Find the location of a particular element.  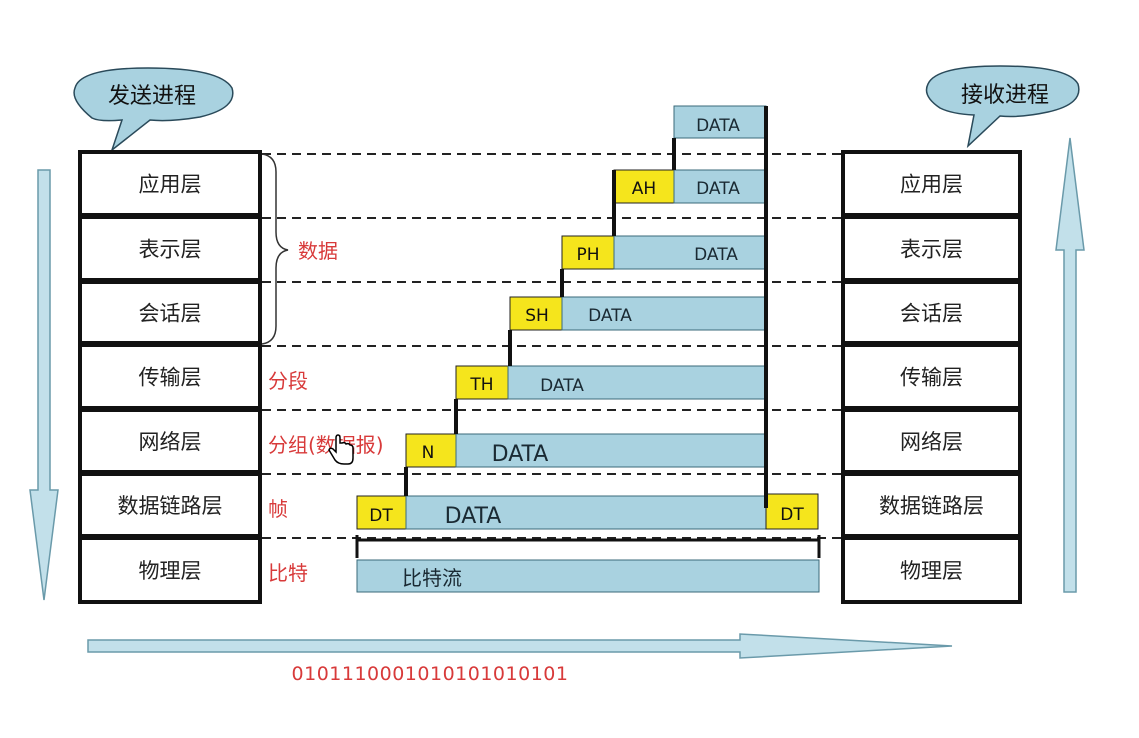

n-data-text: DATA is located at coordinates (520, 454).